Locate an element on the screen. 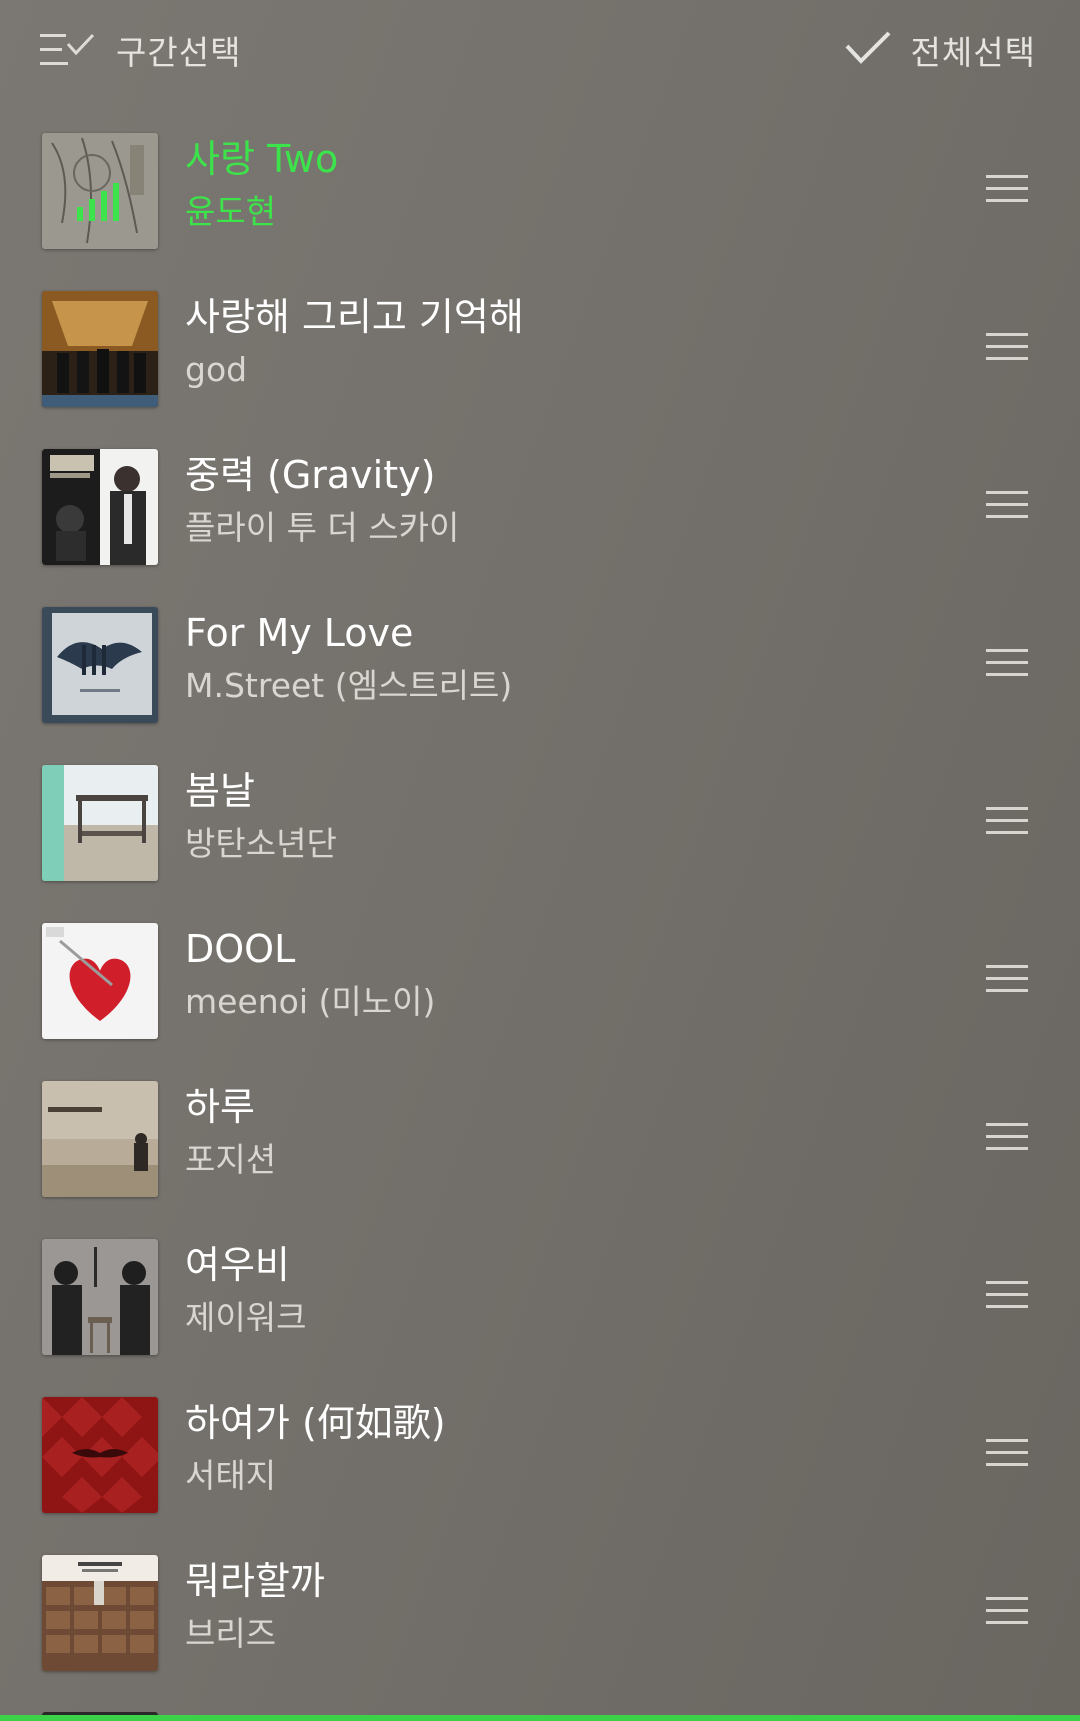  track-title: 중력 (Gravity) is located at coordinates (310, 475).